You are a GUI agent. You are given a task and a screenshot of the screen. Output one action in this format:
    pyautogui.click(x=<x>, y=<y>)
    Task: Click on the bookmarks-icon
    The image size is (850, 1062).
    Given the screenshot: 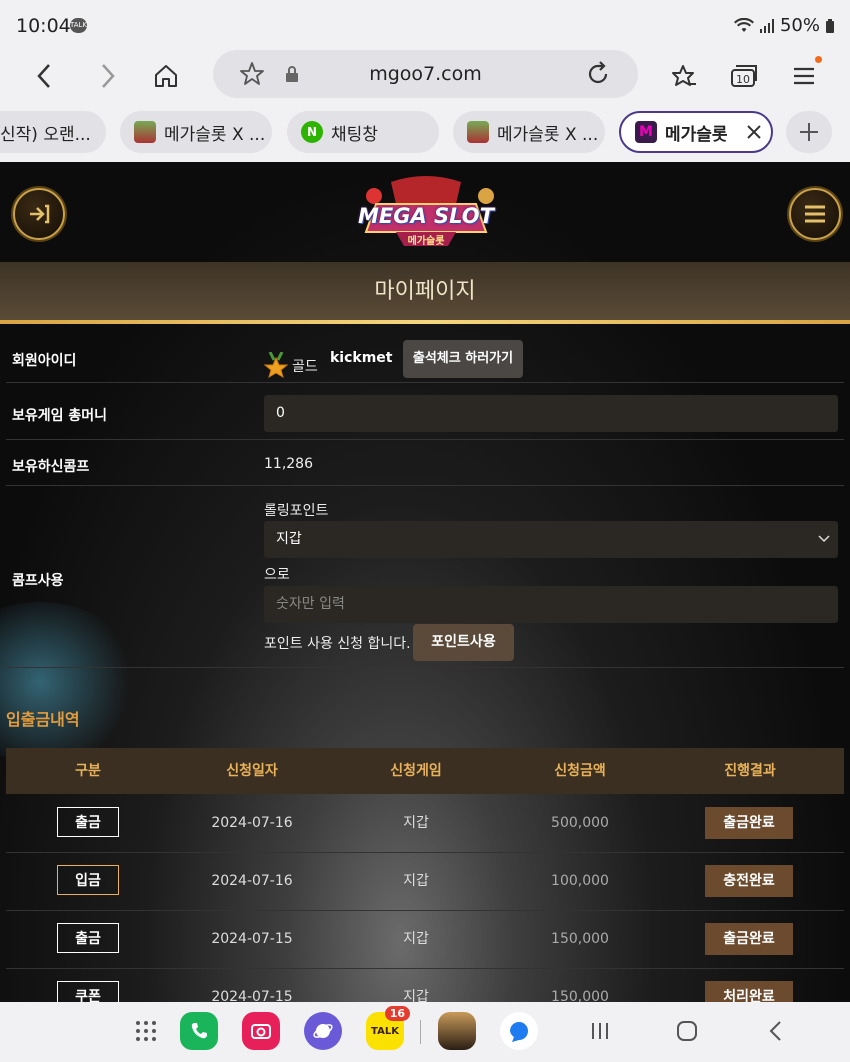 What is the action you would take?
    pyautogui.click(x=684, y=76)
    